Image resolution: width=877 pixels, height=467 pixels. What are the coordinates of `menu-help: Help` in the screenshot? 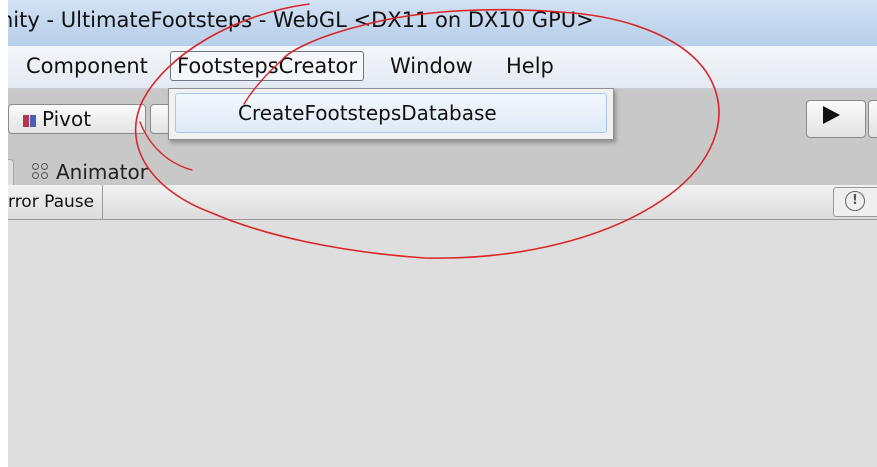 It's located at (530, 66).